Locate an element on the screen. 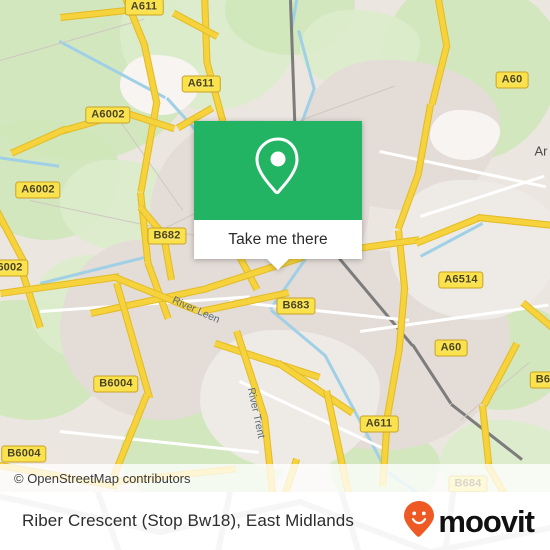  osm-attribution-text: © OpenStreetMap contributors is located at coordinates (95, 478).